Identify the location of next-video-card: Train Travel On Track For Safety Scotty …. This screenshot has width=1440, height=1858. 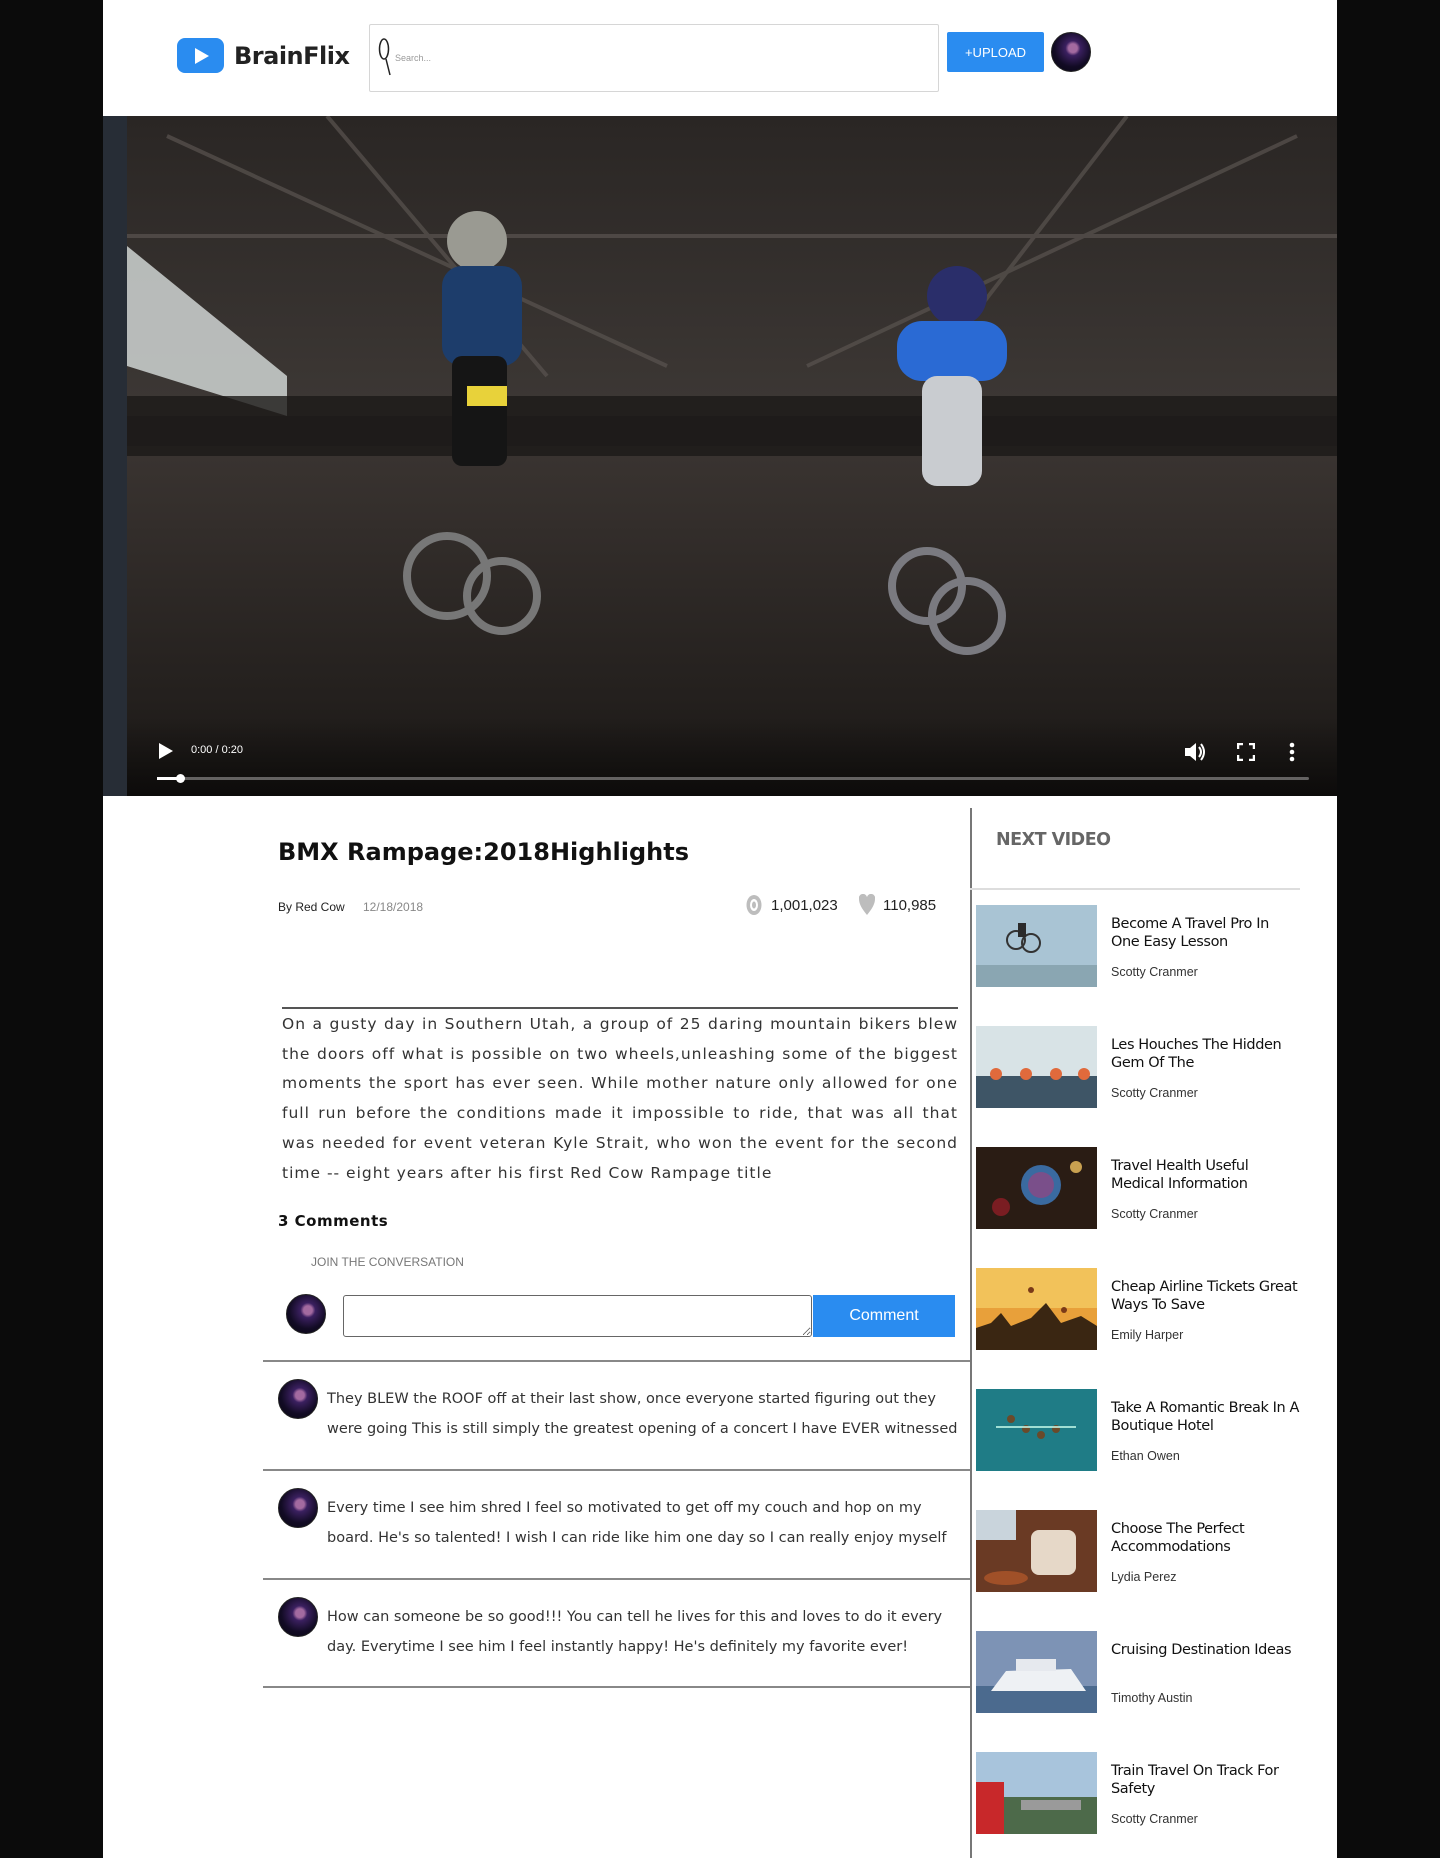
(1141, 1793).